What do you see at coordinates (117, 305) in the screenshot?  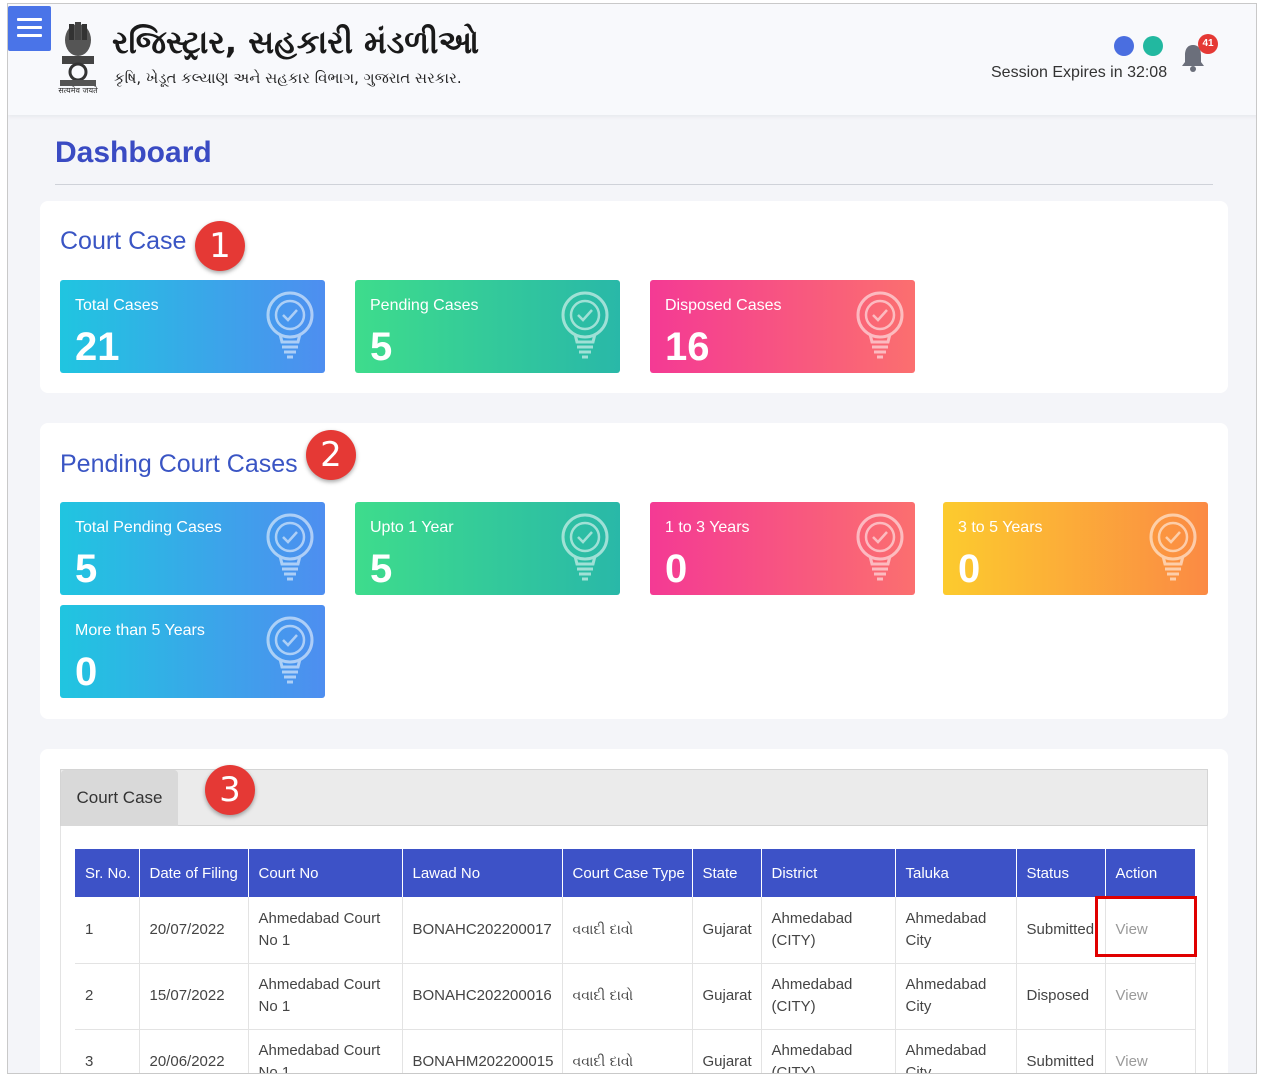 I see `card-label: Total Cases` at bounding box center [117, 305].